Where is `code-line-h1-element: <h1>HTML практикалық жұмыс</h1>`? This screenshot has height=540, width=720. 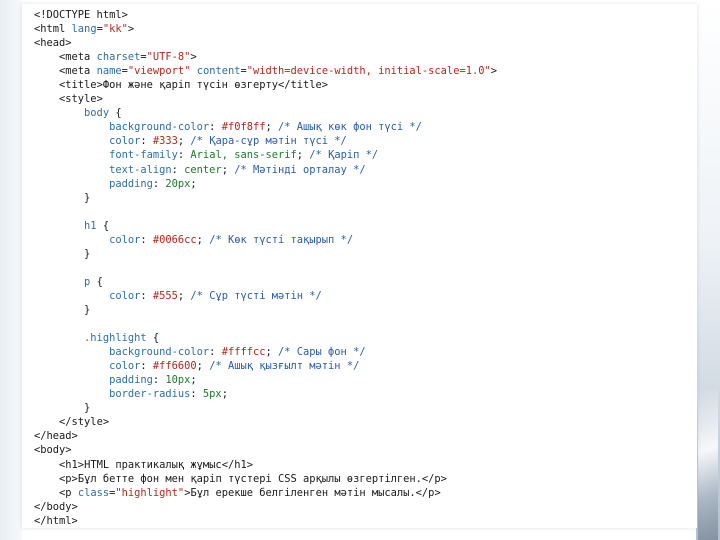
code-line-h1-element: <h1>HTML практикалық жұмыс</h1> is located at coordinates (156, 464).